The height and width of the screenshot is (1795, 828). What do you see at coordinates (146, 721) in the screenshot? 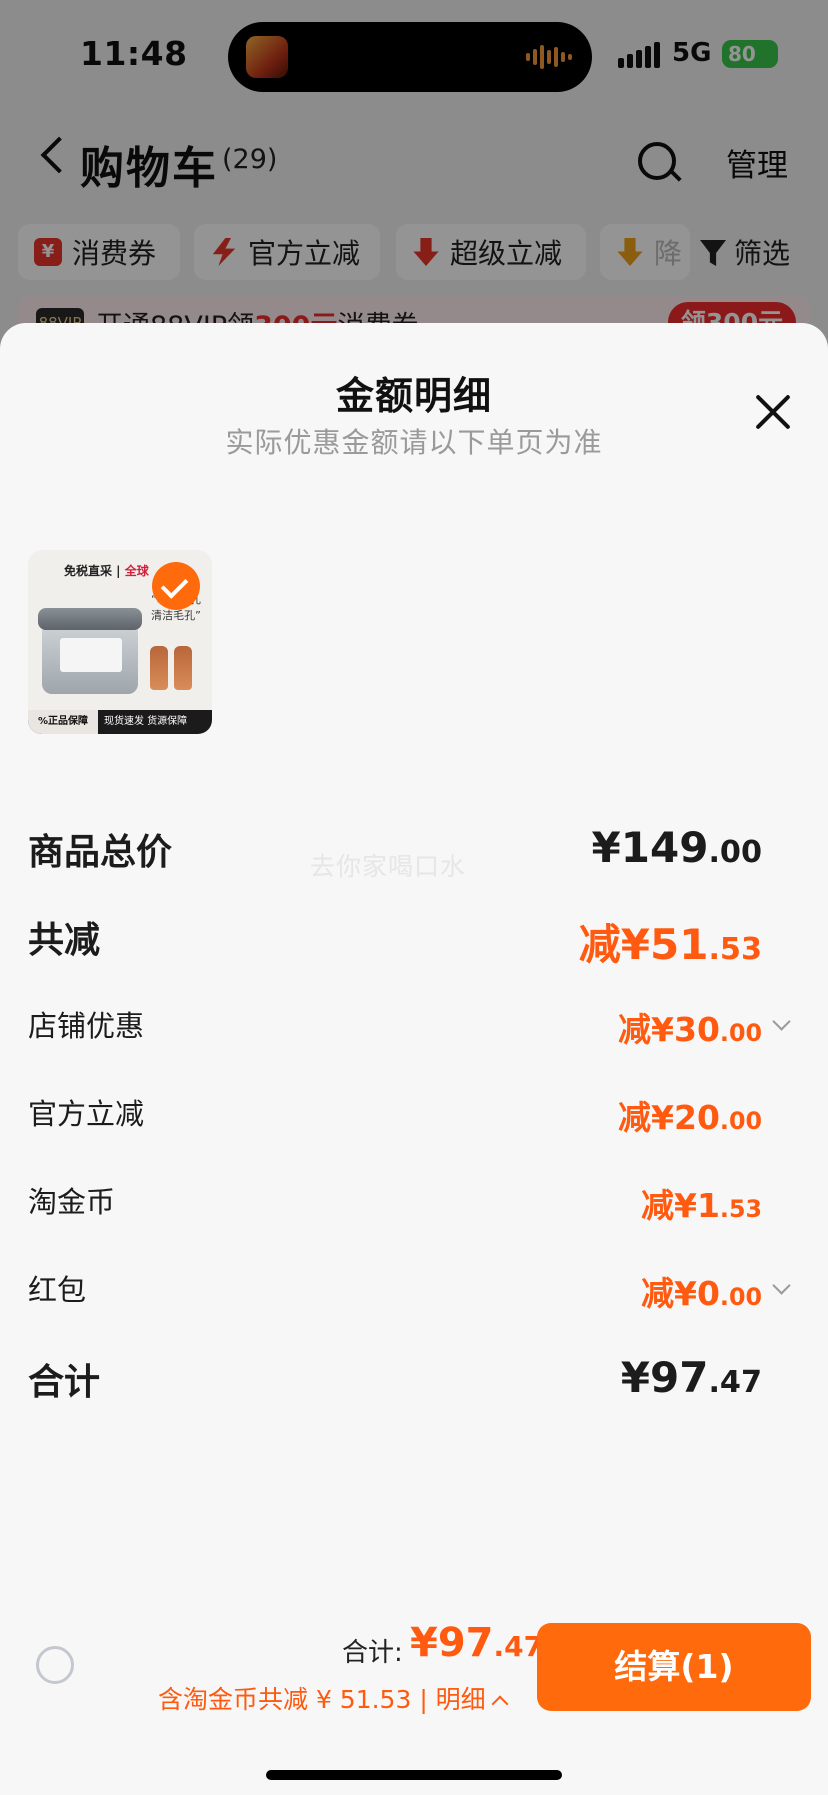
I see `product-badge-right: 现货速发 货源保障` at bounding box center [146, 721].